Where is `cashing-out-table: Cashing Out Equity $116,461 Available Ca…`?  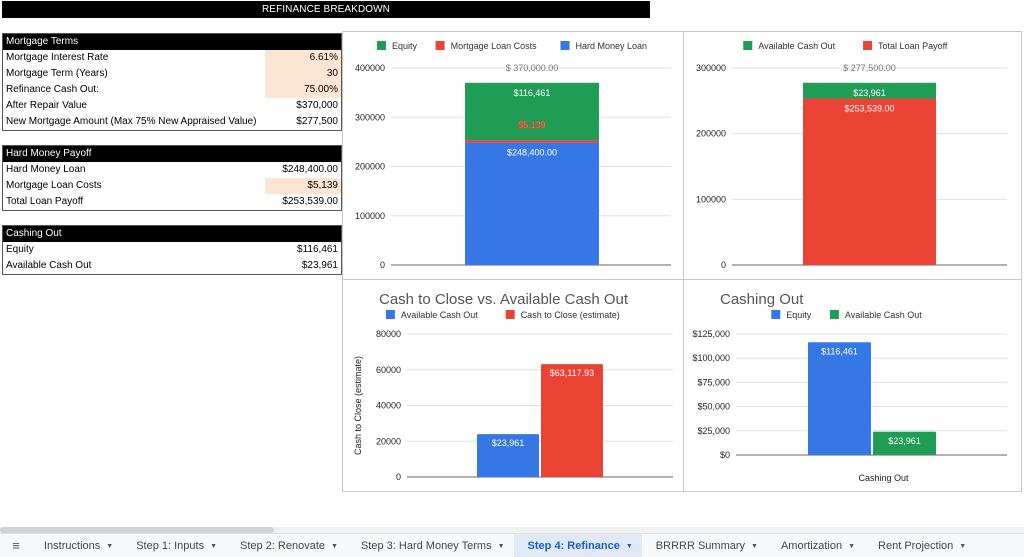
cashing-out-table: Cashing Out Equity $116,461 Available Ca… is located at coordinates (172, 250).